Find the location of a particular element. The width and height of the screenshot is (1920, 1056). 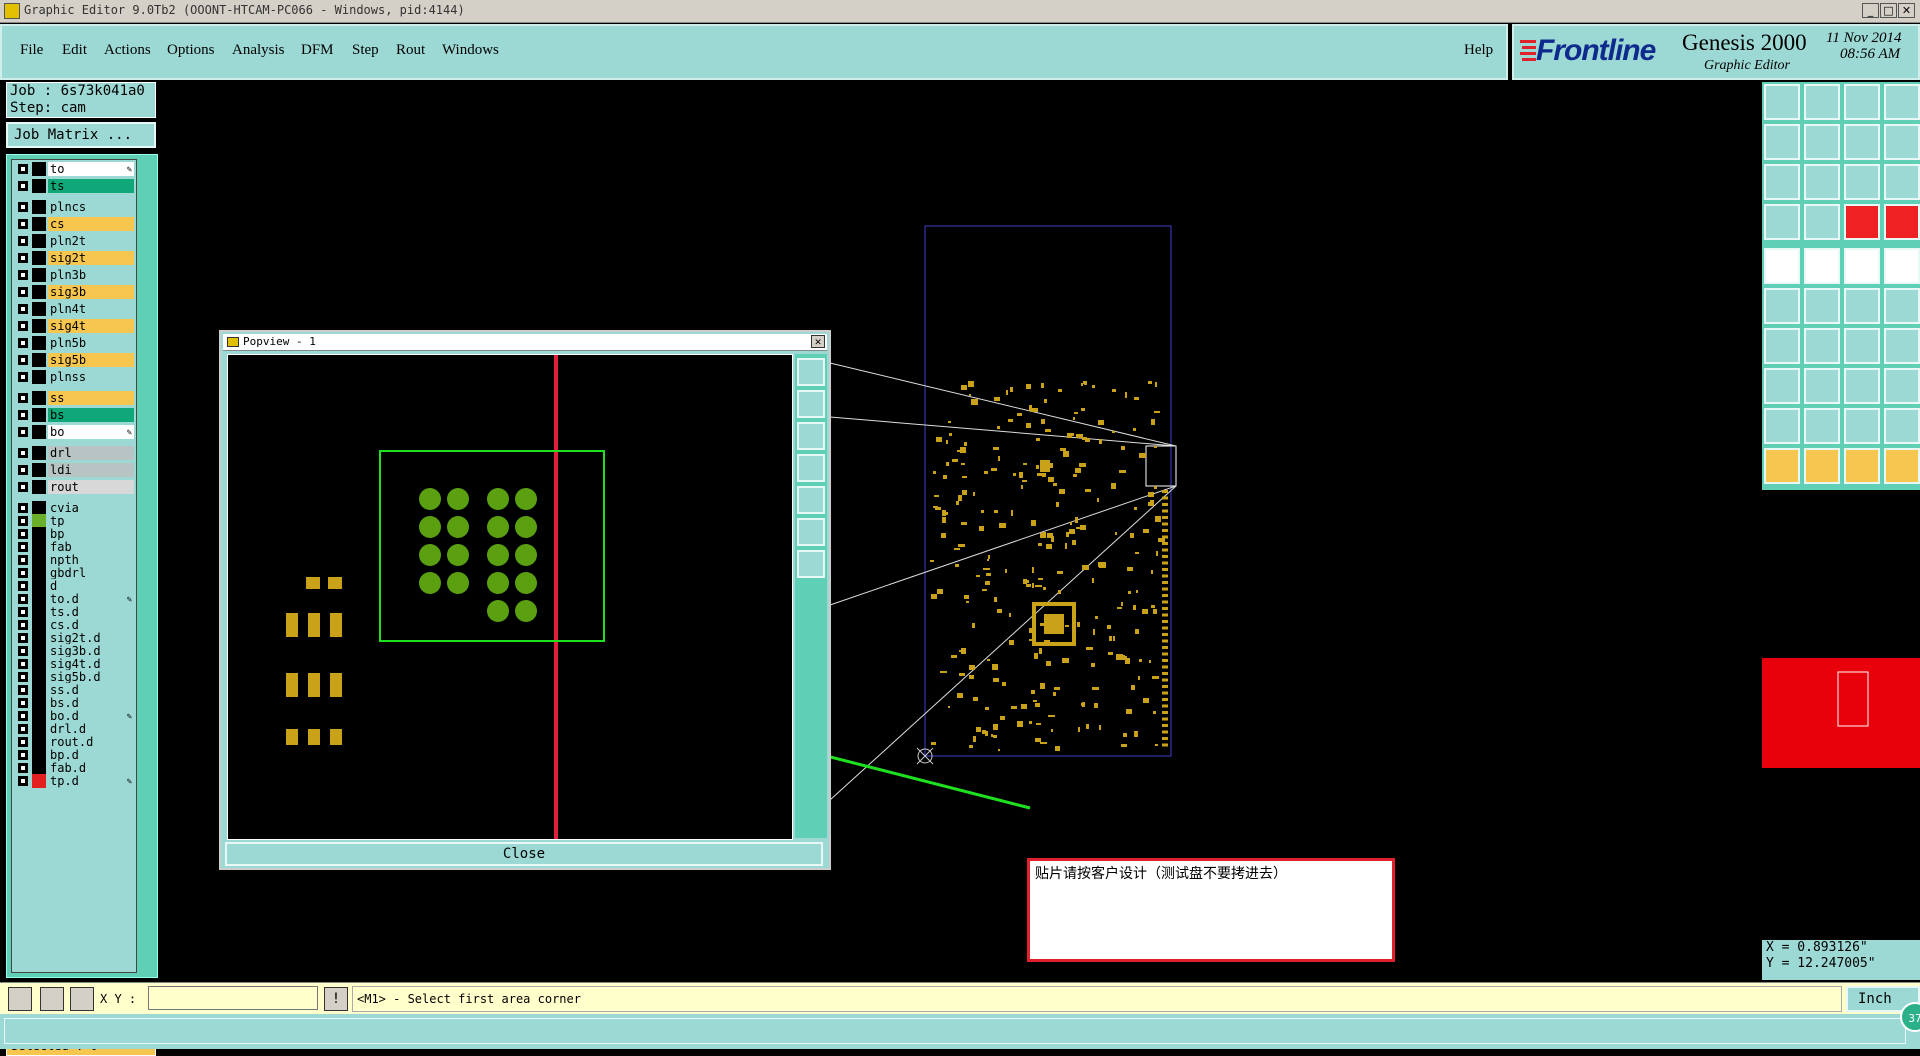

maximize-button: □ is located at coordinates (1888, 10).